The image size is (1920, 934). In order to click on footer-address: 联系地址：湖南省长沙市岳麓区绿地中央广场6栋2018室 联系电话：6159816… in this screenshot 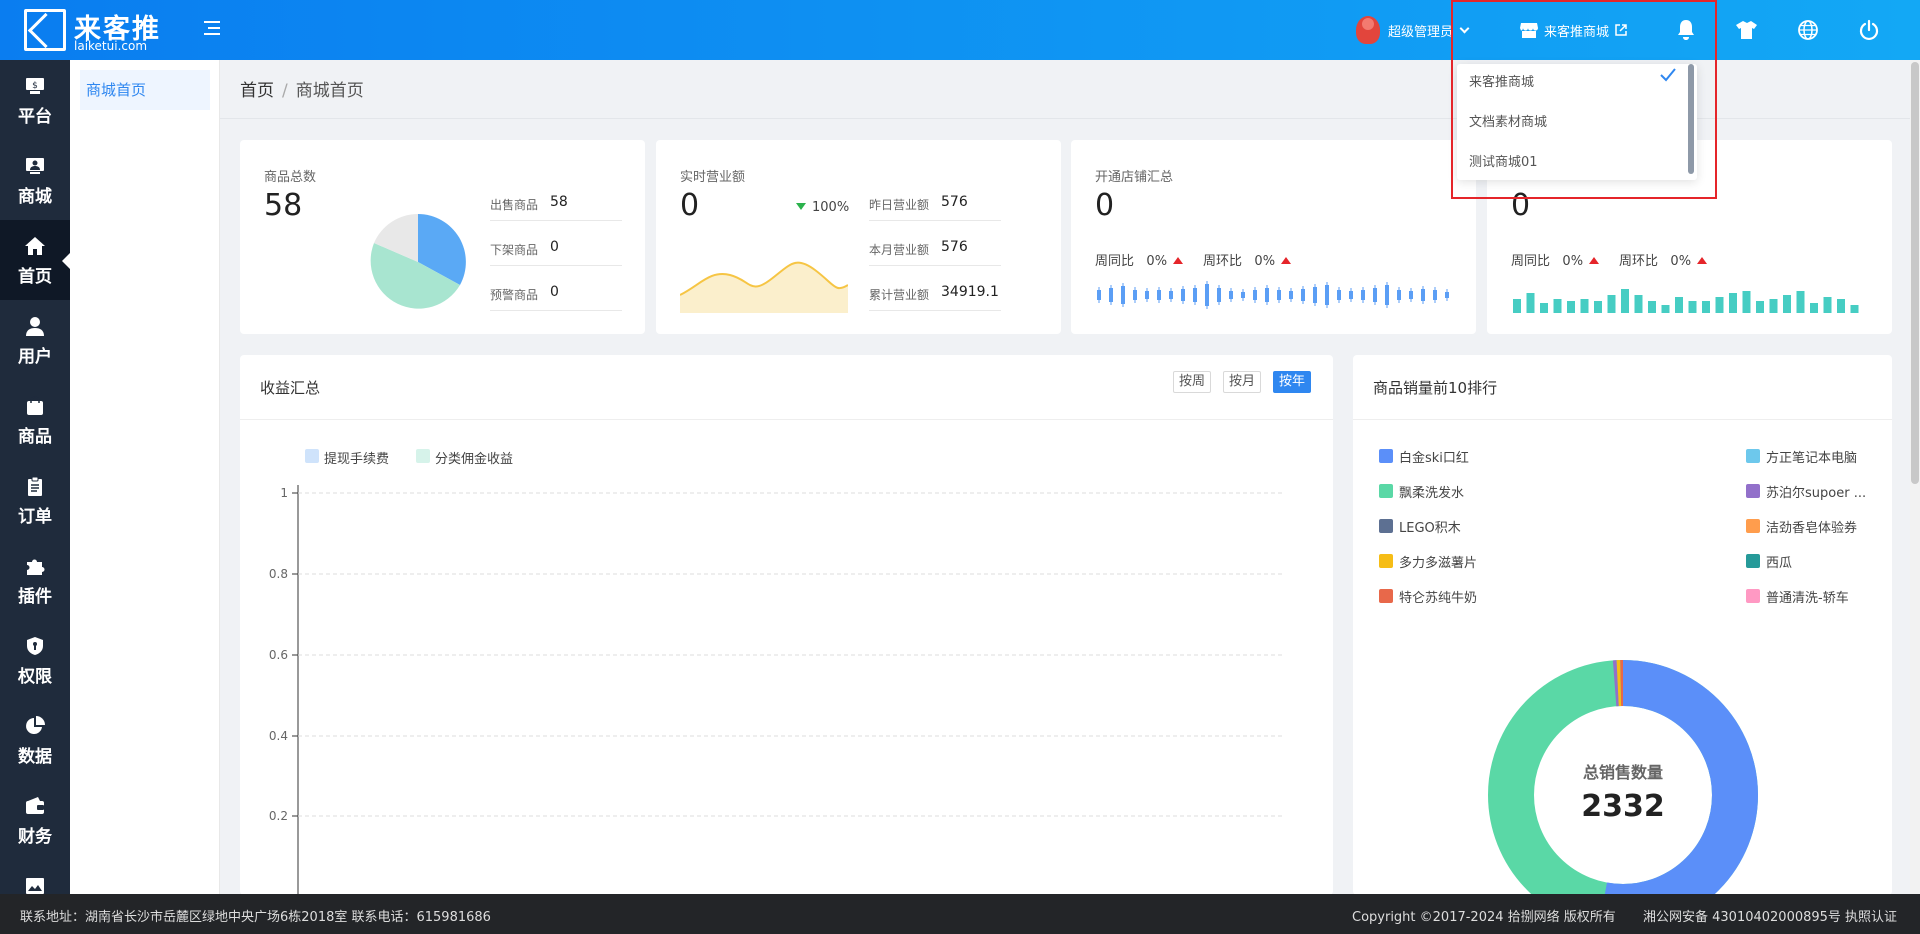, I will do `click(255, 917)`.